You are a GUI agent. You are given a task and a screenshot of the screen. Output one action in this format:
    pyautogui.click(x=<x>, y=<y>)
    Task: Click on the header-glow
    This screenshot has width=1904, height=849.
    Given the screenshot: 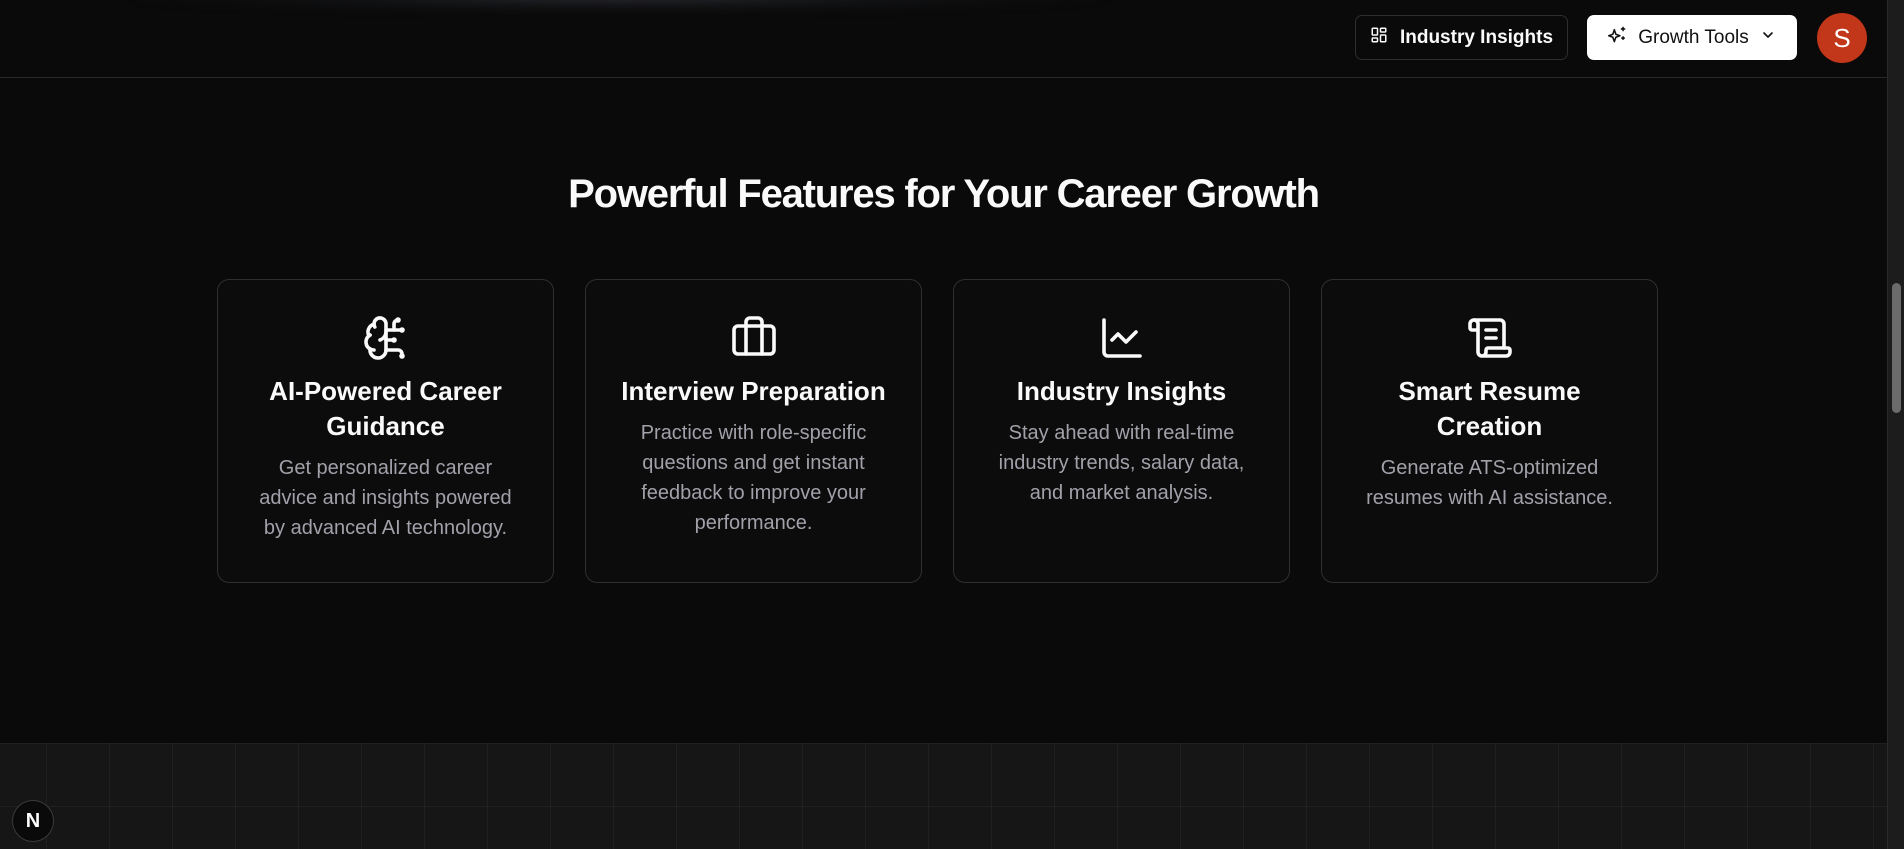 What is the action you would take?
    pyautogui.click(x=620, y=5)
    